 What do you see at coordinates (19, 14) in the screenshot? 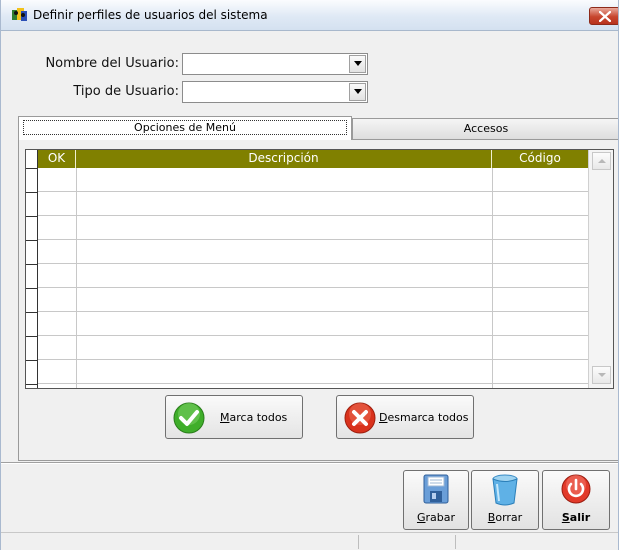
I see `app-icon` at bounding box center [19, 14].